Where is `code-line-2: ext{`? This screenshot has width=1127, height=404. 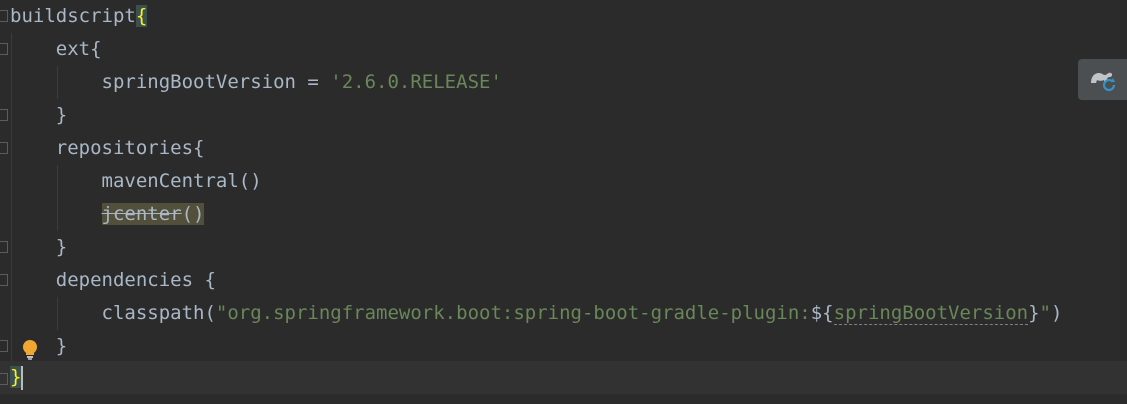
code-line-2: ext{ is located at coordinates (56, 49).